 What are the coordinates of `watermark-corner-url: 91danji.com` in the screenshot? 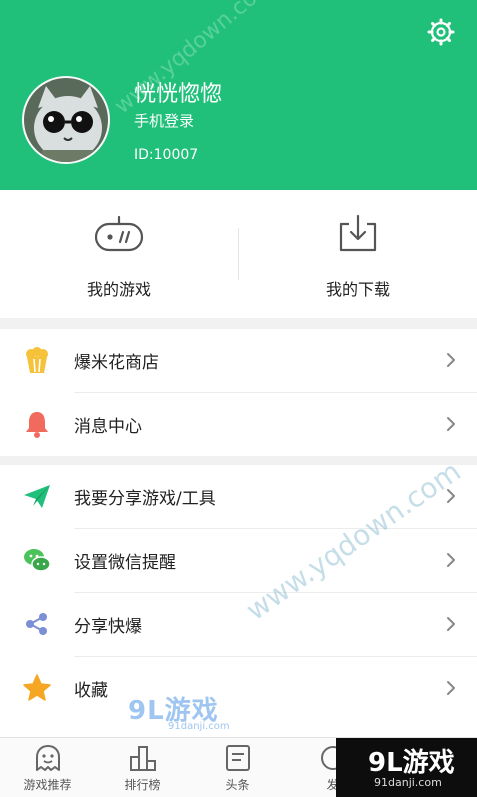 It's located at (408, 782).